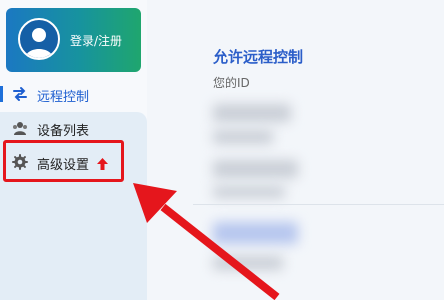 The width and height of the screenshot is (444, 300). What do you see at coordinates (39, 39) in the screenshot?
I see `user-avatar-icon` at bounding box center [39, 39].